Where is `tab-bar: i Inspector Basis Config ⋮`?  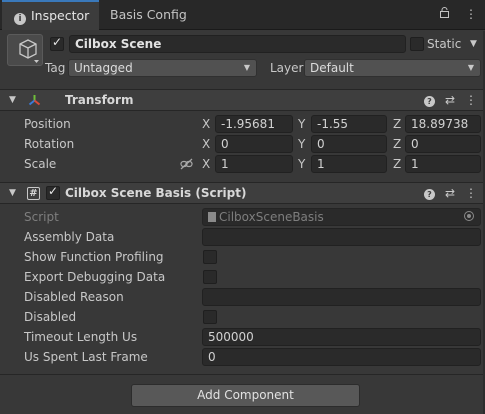 tab-bar: i Inspector Basis Config ⋮ is located at coordinates (242, 15).